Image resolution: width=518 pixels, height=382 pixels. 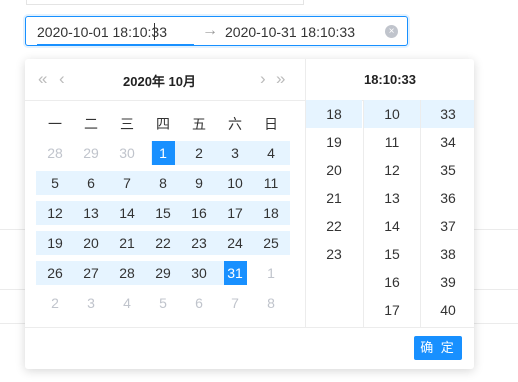 I want to click on day-cell: 19, so click(x=55, y=243).